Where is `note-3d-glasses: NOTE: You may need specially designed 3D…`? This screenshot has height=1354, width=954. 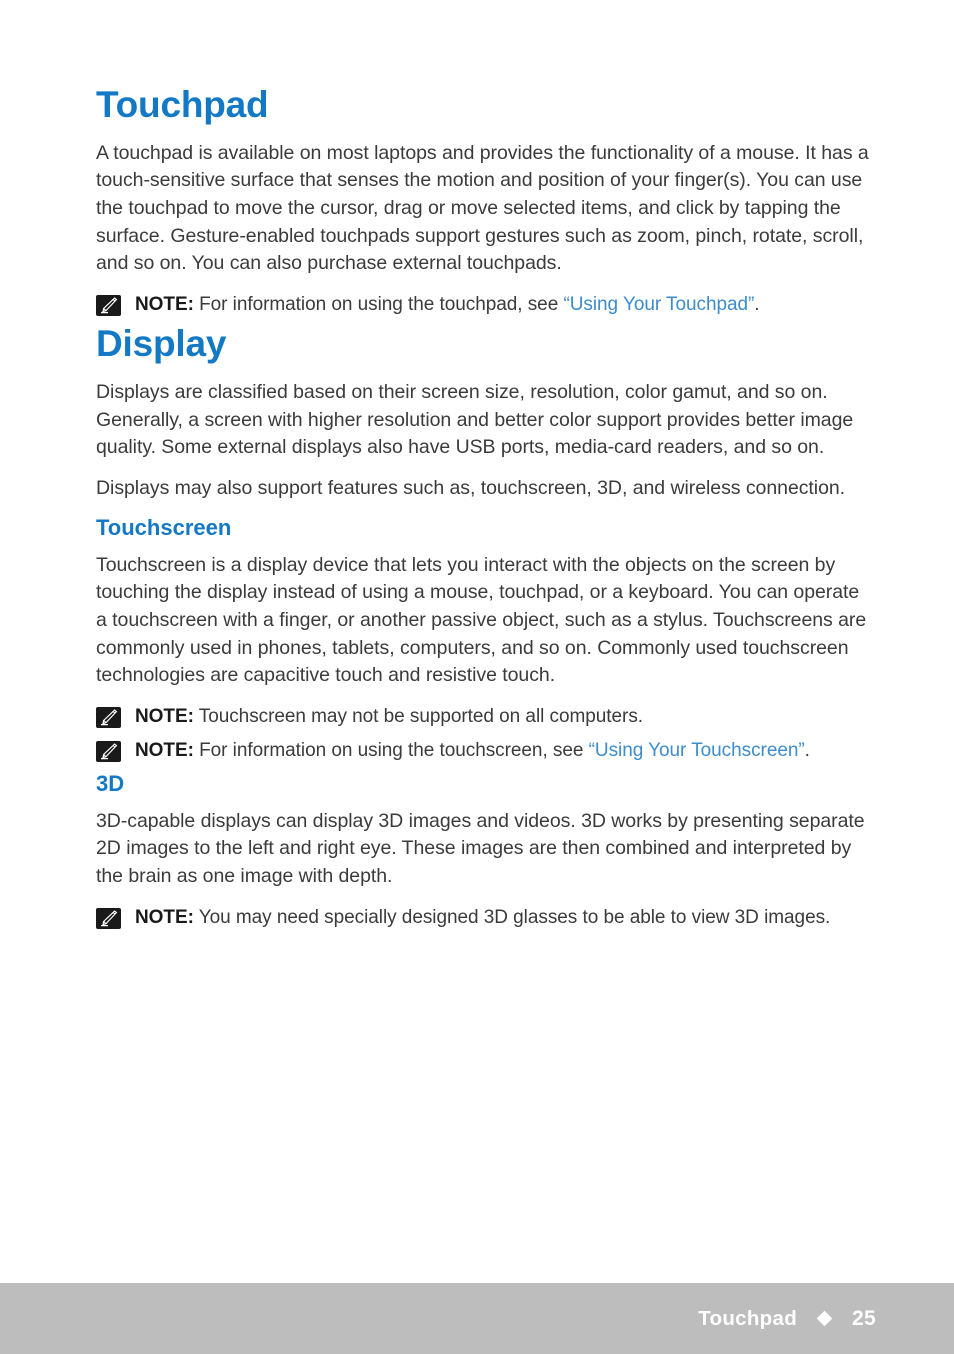
note-3d-glasses: NOTE: You may need specially designed 3D… is located at coordinates (485, 918).